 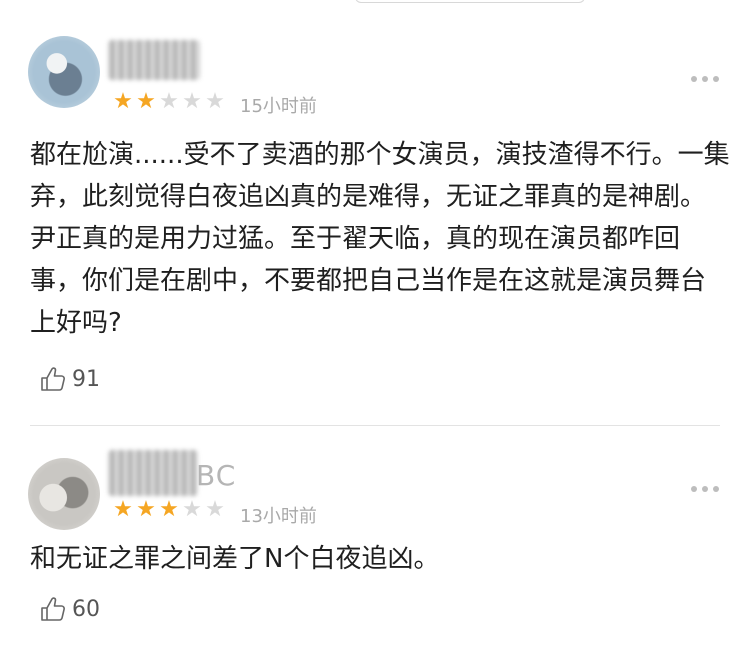 What do you see at coordinates (86, 609) in the screenshot?
I see `like-count: 60` at bounding box center [86, 609].